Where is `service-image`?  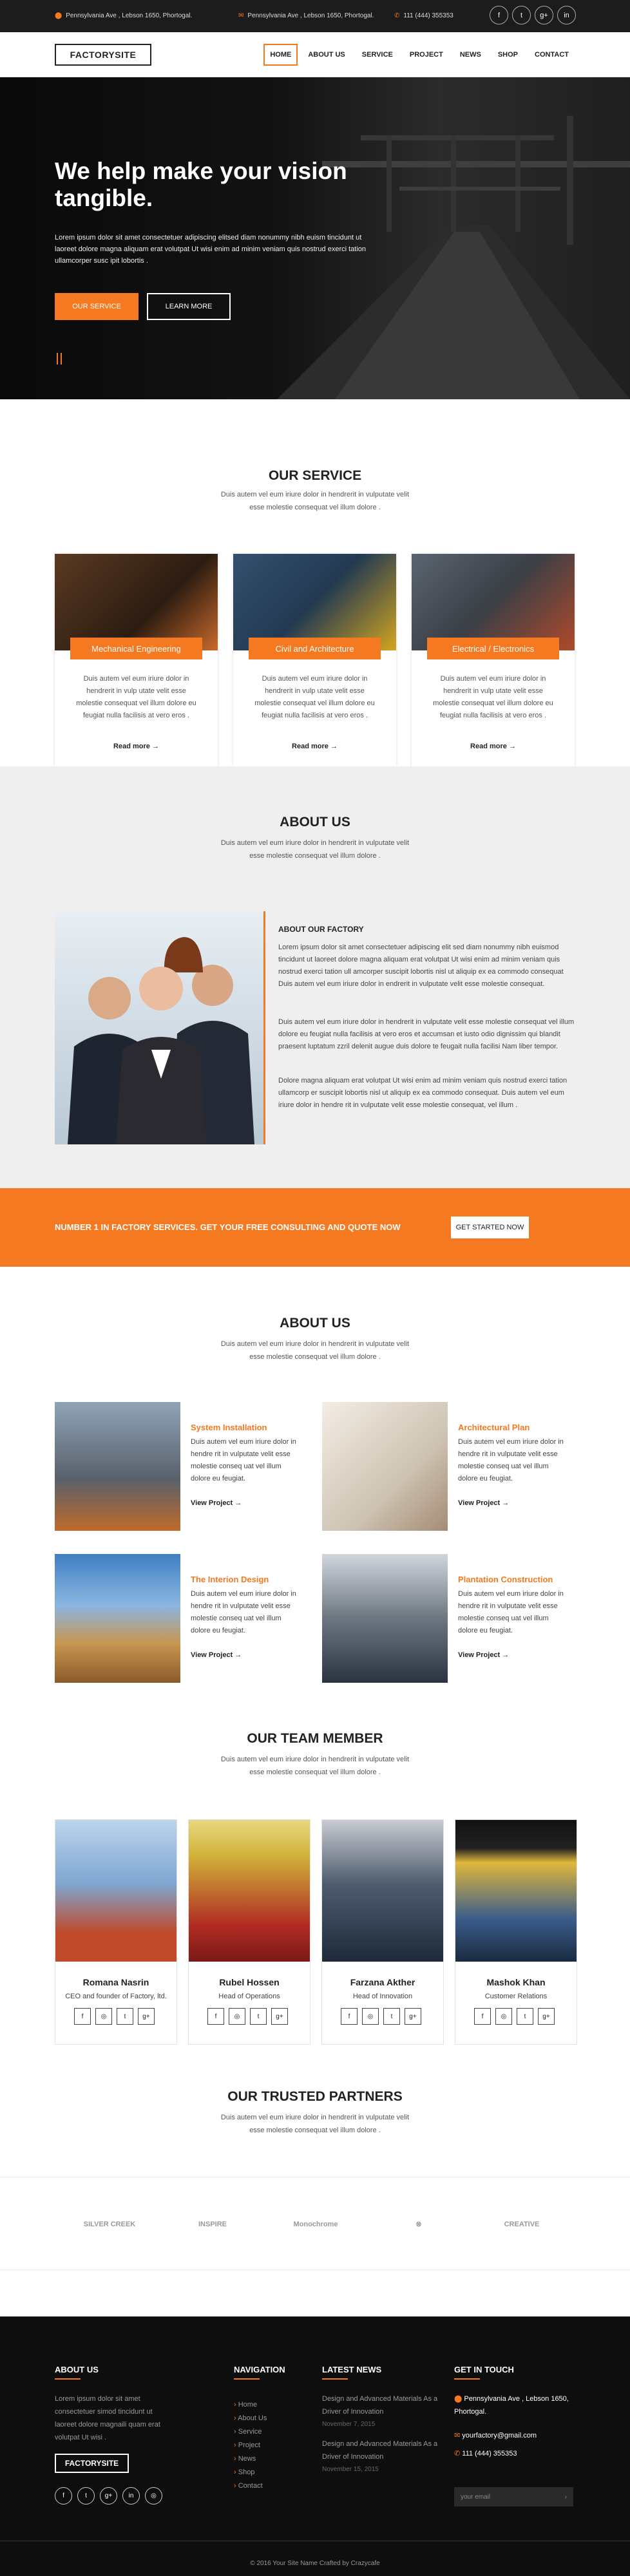
service-image is located at coordinates (493, 602).